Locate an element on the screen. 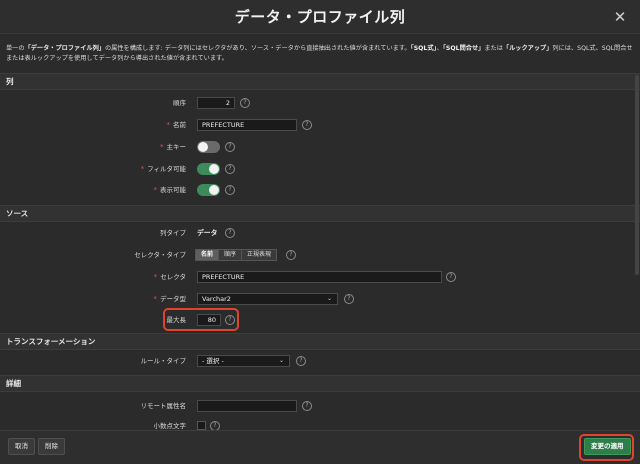 Image resolution: width=640 pixels, height=464 pixels. visible-toggle is located at coordinates (208, 190).